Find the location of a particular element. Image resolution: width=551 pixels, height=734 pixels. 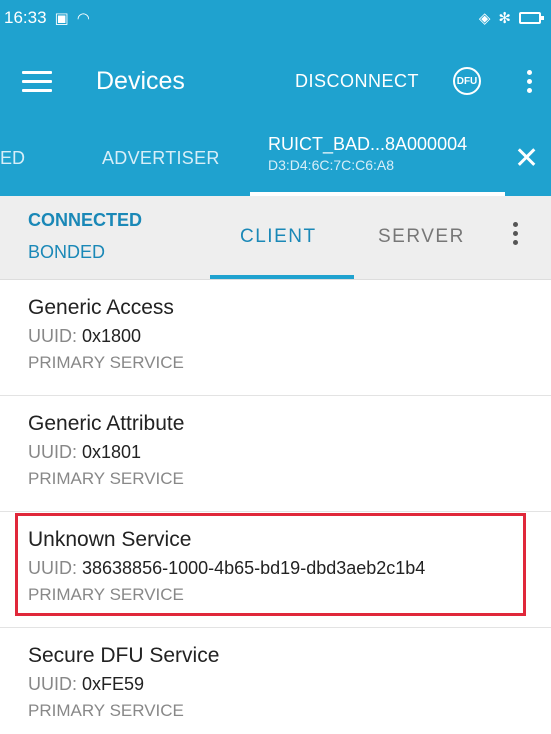

status-right: ◈ ✻ is located at coordinates (511, 18).